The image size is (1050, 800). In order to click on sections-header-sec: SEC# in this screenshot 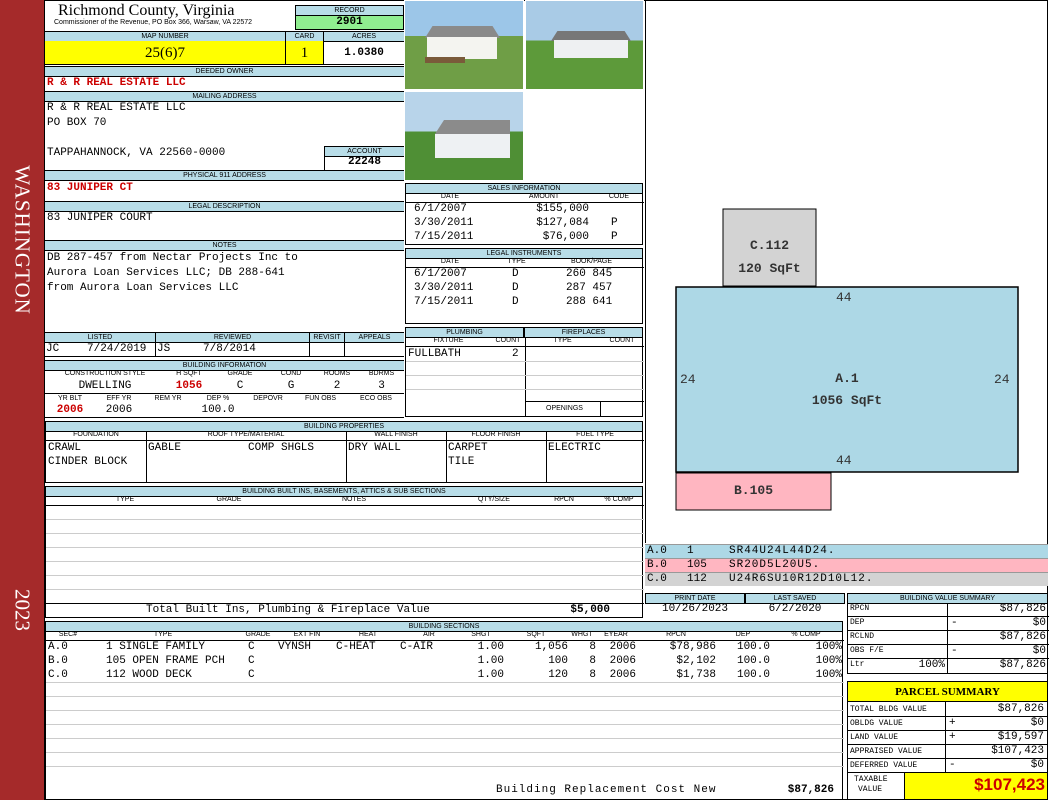, I will do `click(68, 634)`.